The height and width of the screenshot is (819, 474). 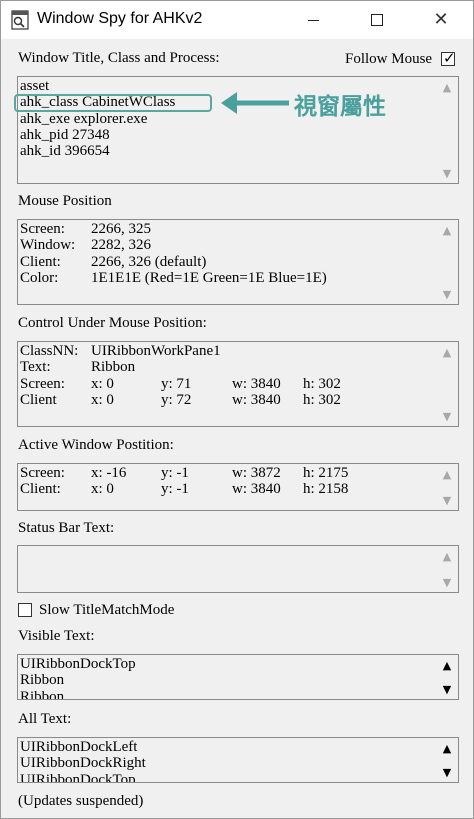 I want to click on status-bar-text-label: Status Bar Text:, so click(x=66, y=528).